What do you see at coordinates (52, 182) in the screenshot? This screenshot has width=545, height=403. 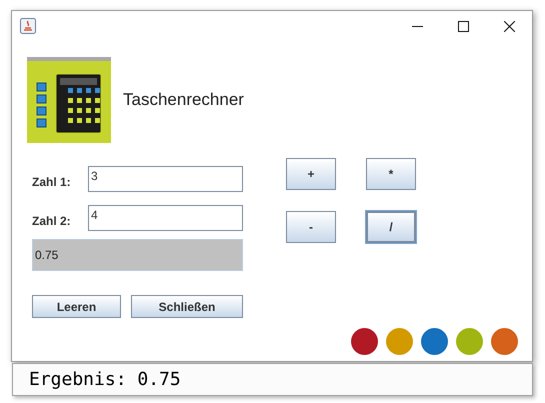 I see `field-label: Zahl 1:` at bounding box center [52, 182].